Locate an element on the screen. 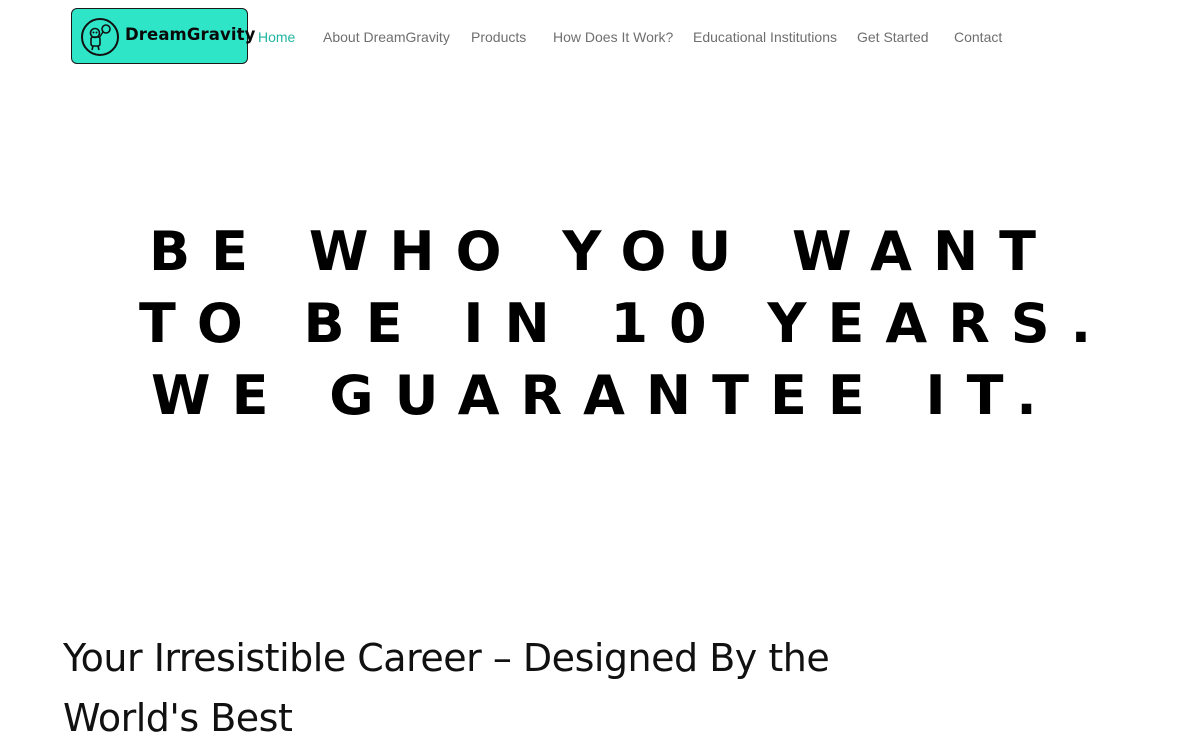  section-heading-line-2: World's Best is located at coordinates (178, 718).